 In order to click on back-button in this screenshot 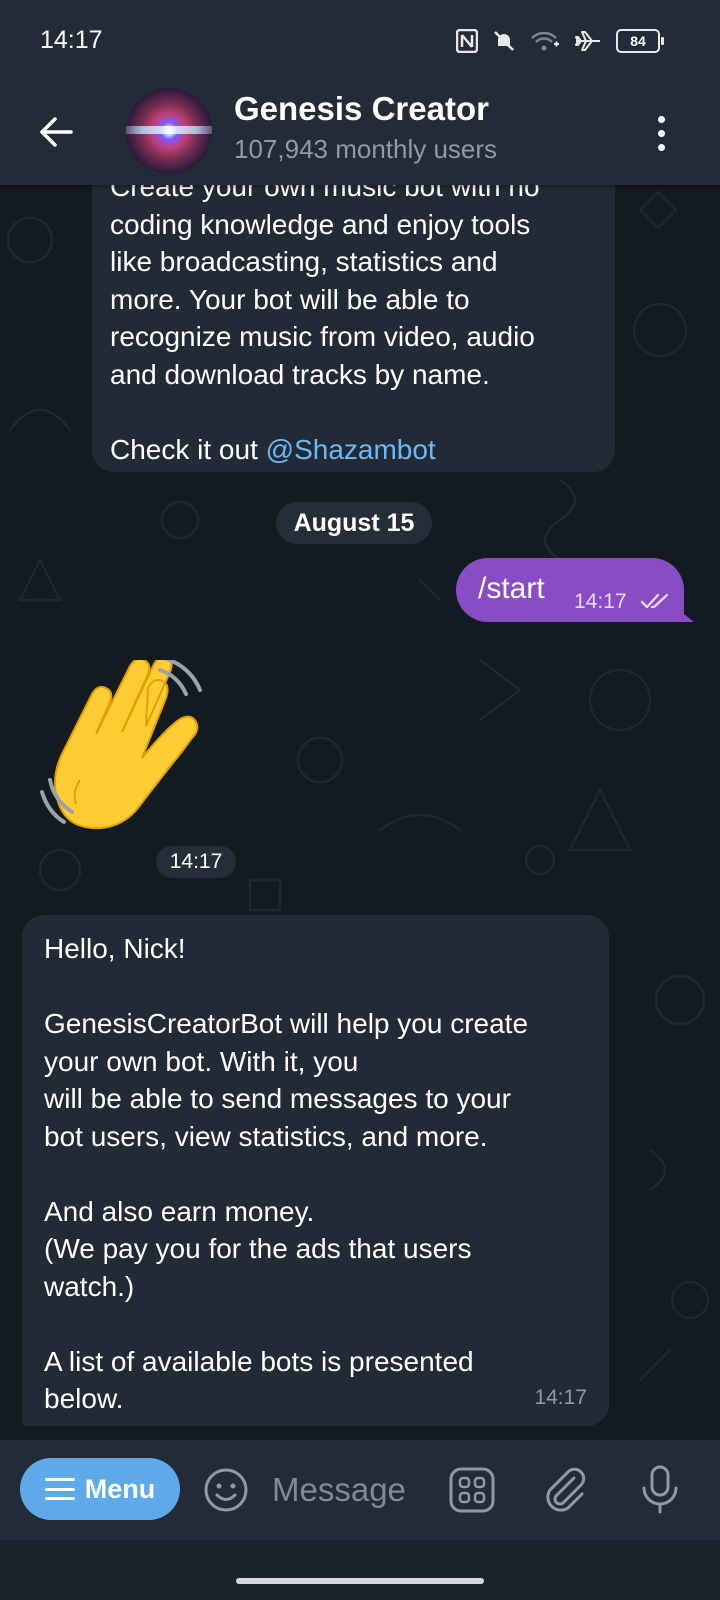, I will do `click(56, 132)`.